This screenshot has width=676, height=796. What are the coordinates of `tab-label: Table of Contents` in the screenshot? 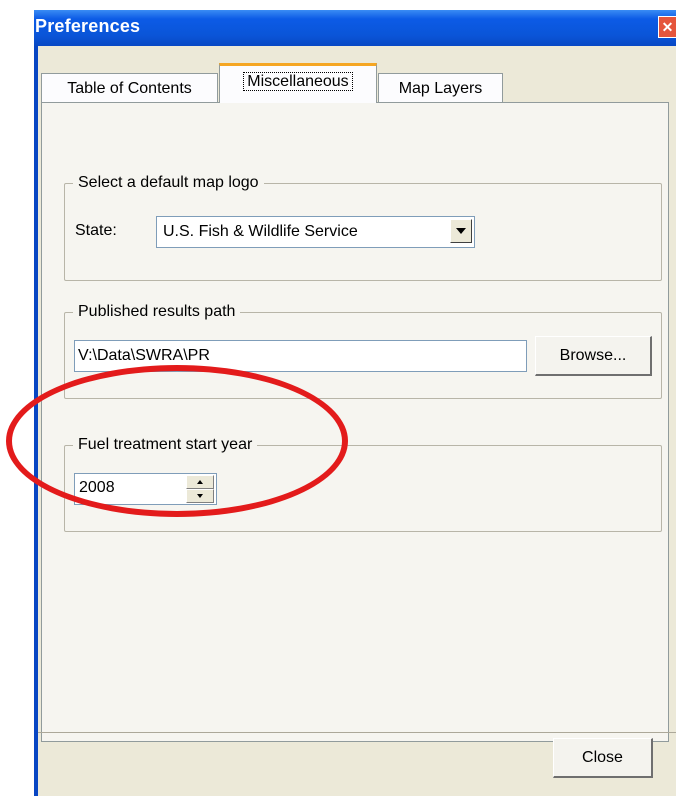 It's located at (129, 88).